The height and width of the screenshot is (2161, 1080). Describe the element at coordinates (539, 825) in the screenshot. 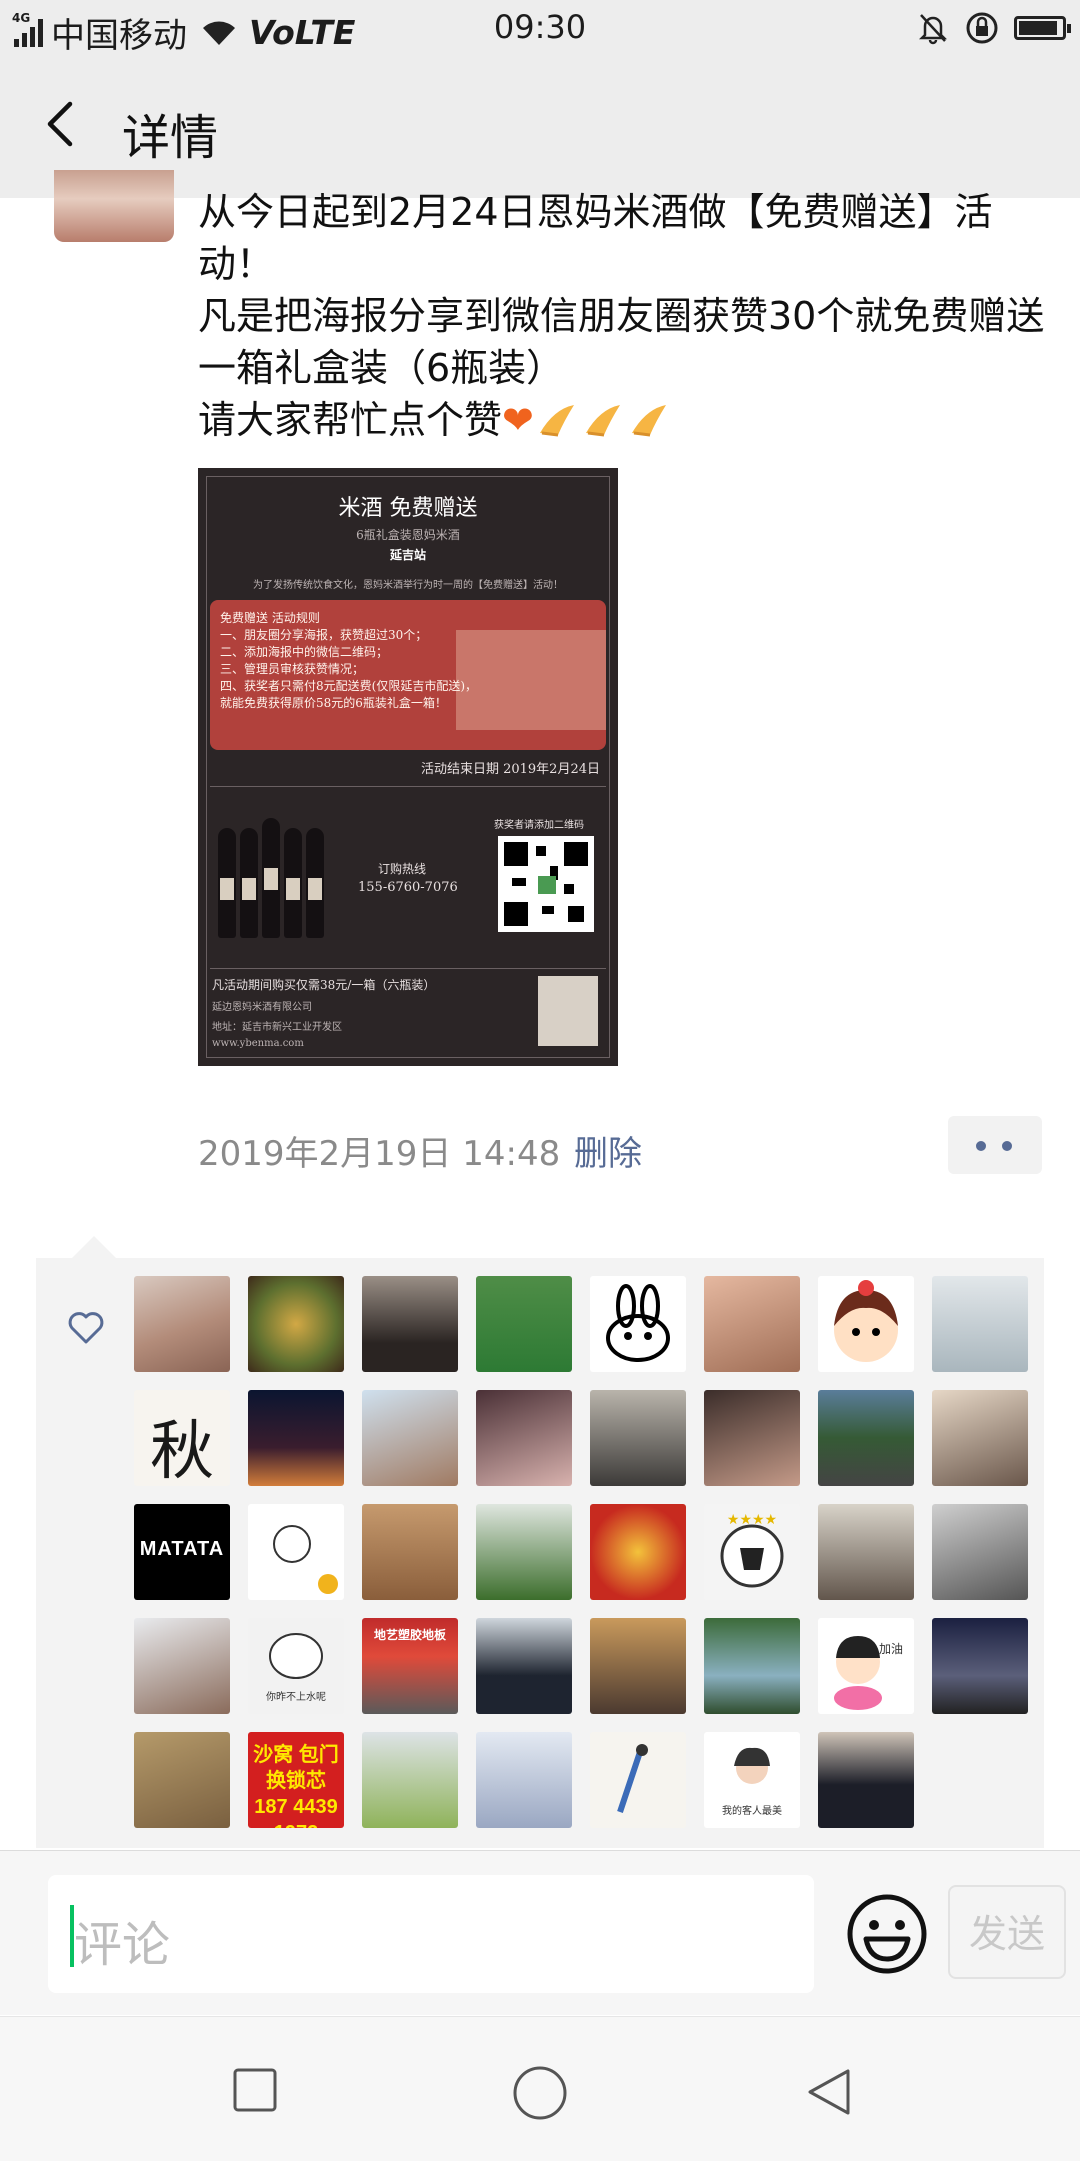

I see `poster-qr-caption: 获奖者请添加二维码` at that location.